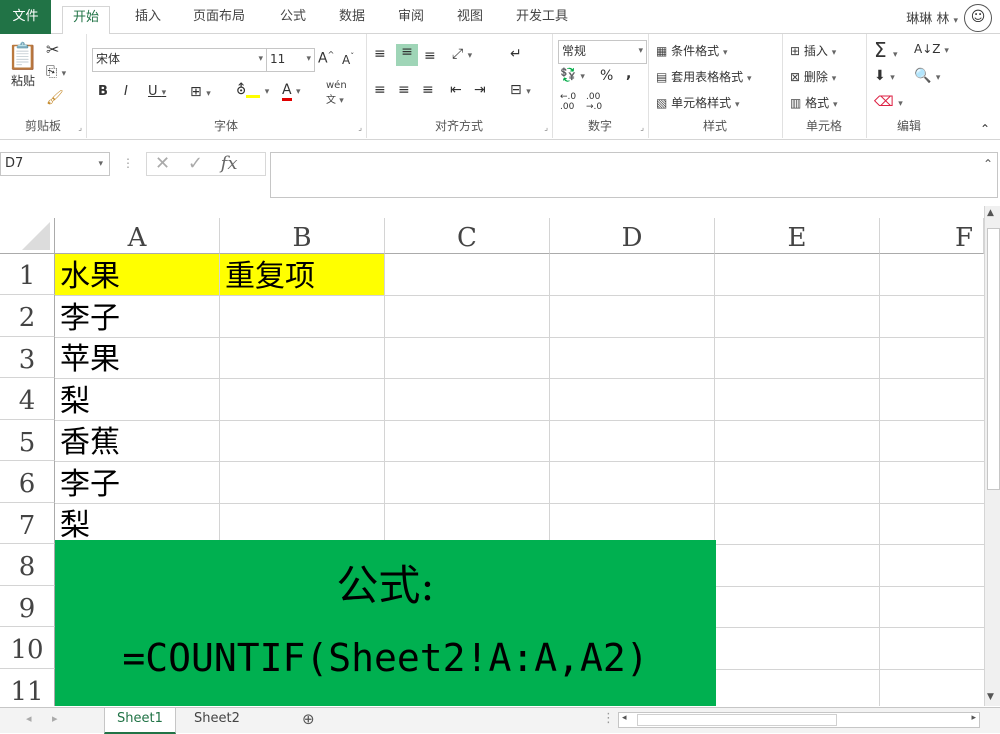  What do you see at coordinates (380, 54) in the screenshot?
I see `align-top-icon: ≡` at bounding box center [380, 54].